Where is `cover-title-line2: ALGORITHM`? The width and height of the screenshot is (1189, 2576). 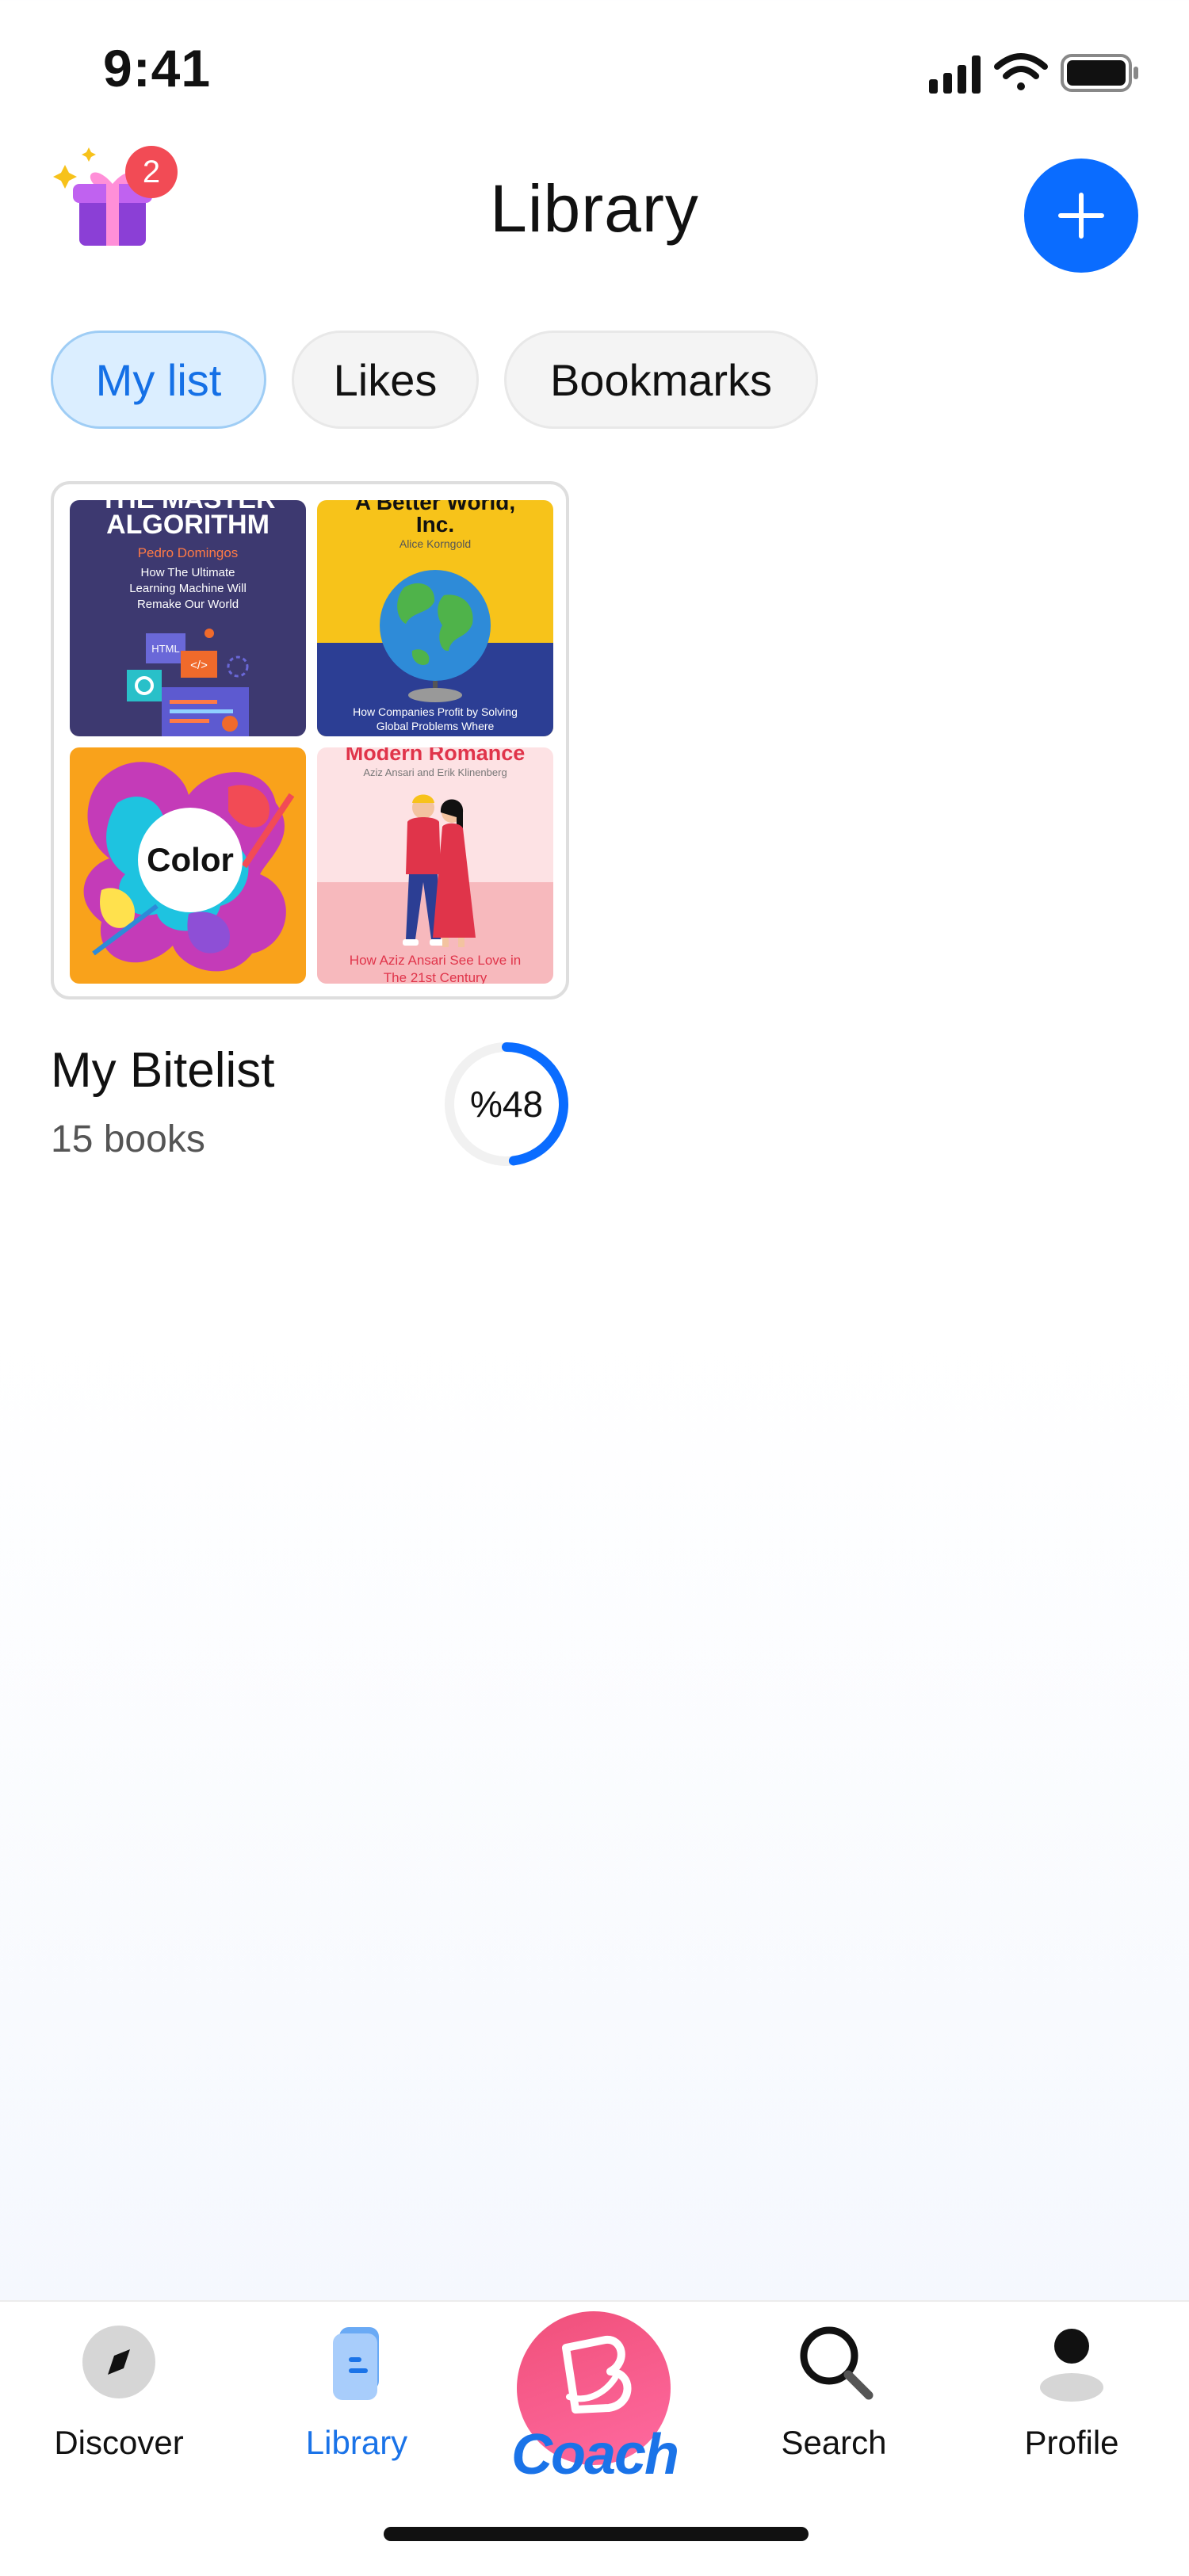
cover-title-line2: ALGORITHM is located at coordinates (188, 525).